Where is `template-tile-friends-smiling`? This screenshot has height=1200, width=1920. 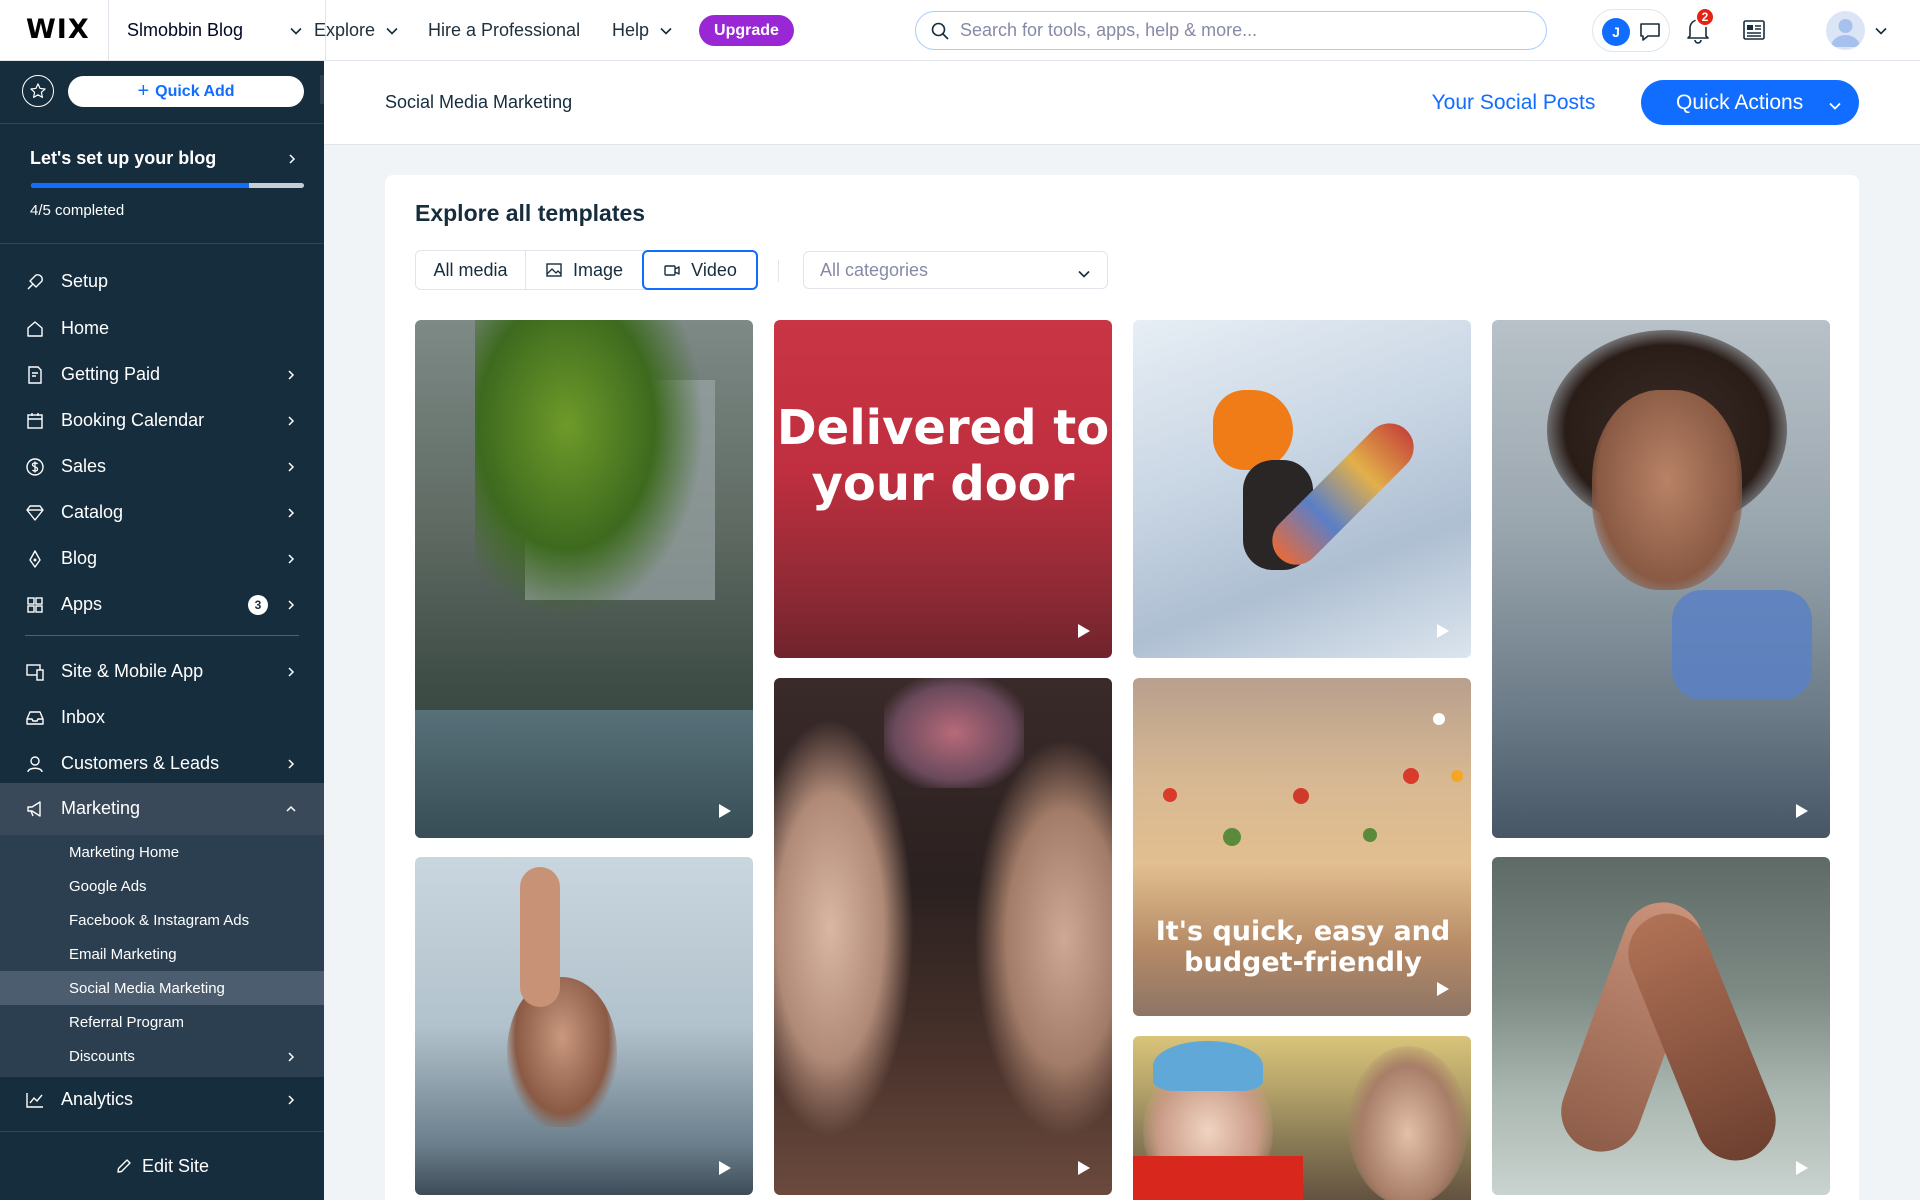
template-tile-friends-smiling is located at coordinates (1302, 1118).